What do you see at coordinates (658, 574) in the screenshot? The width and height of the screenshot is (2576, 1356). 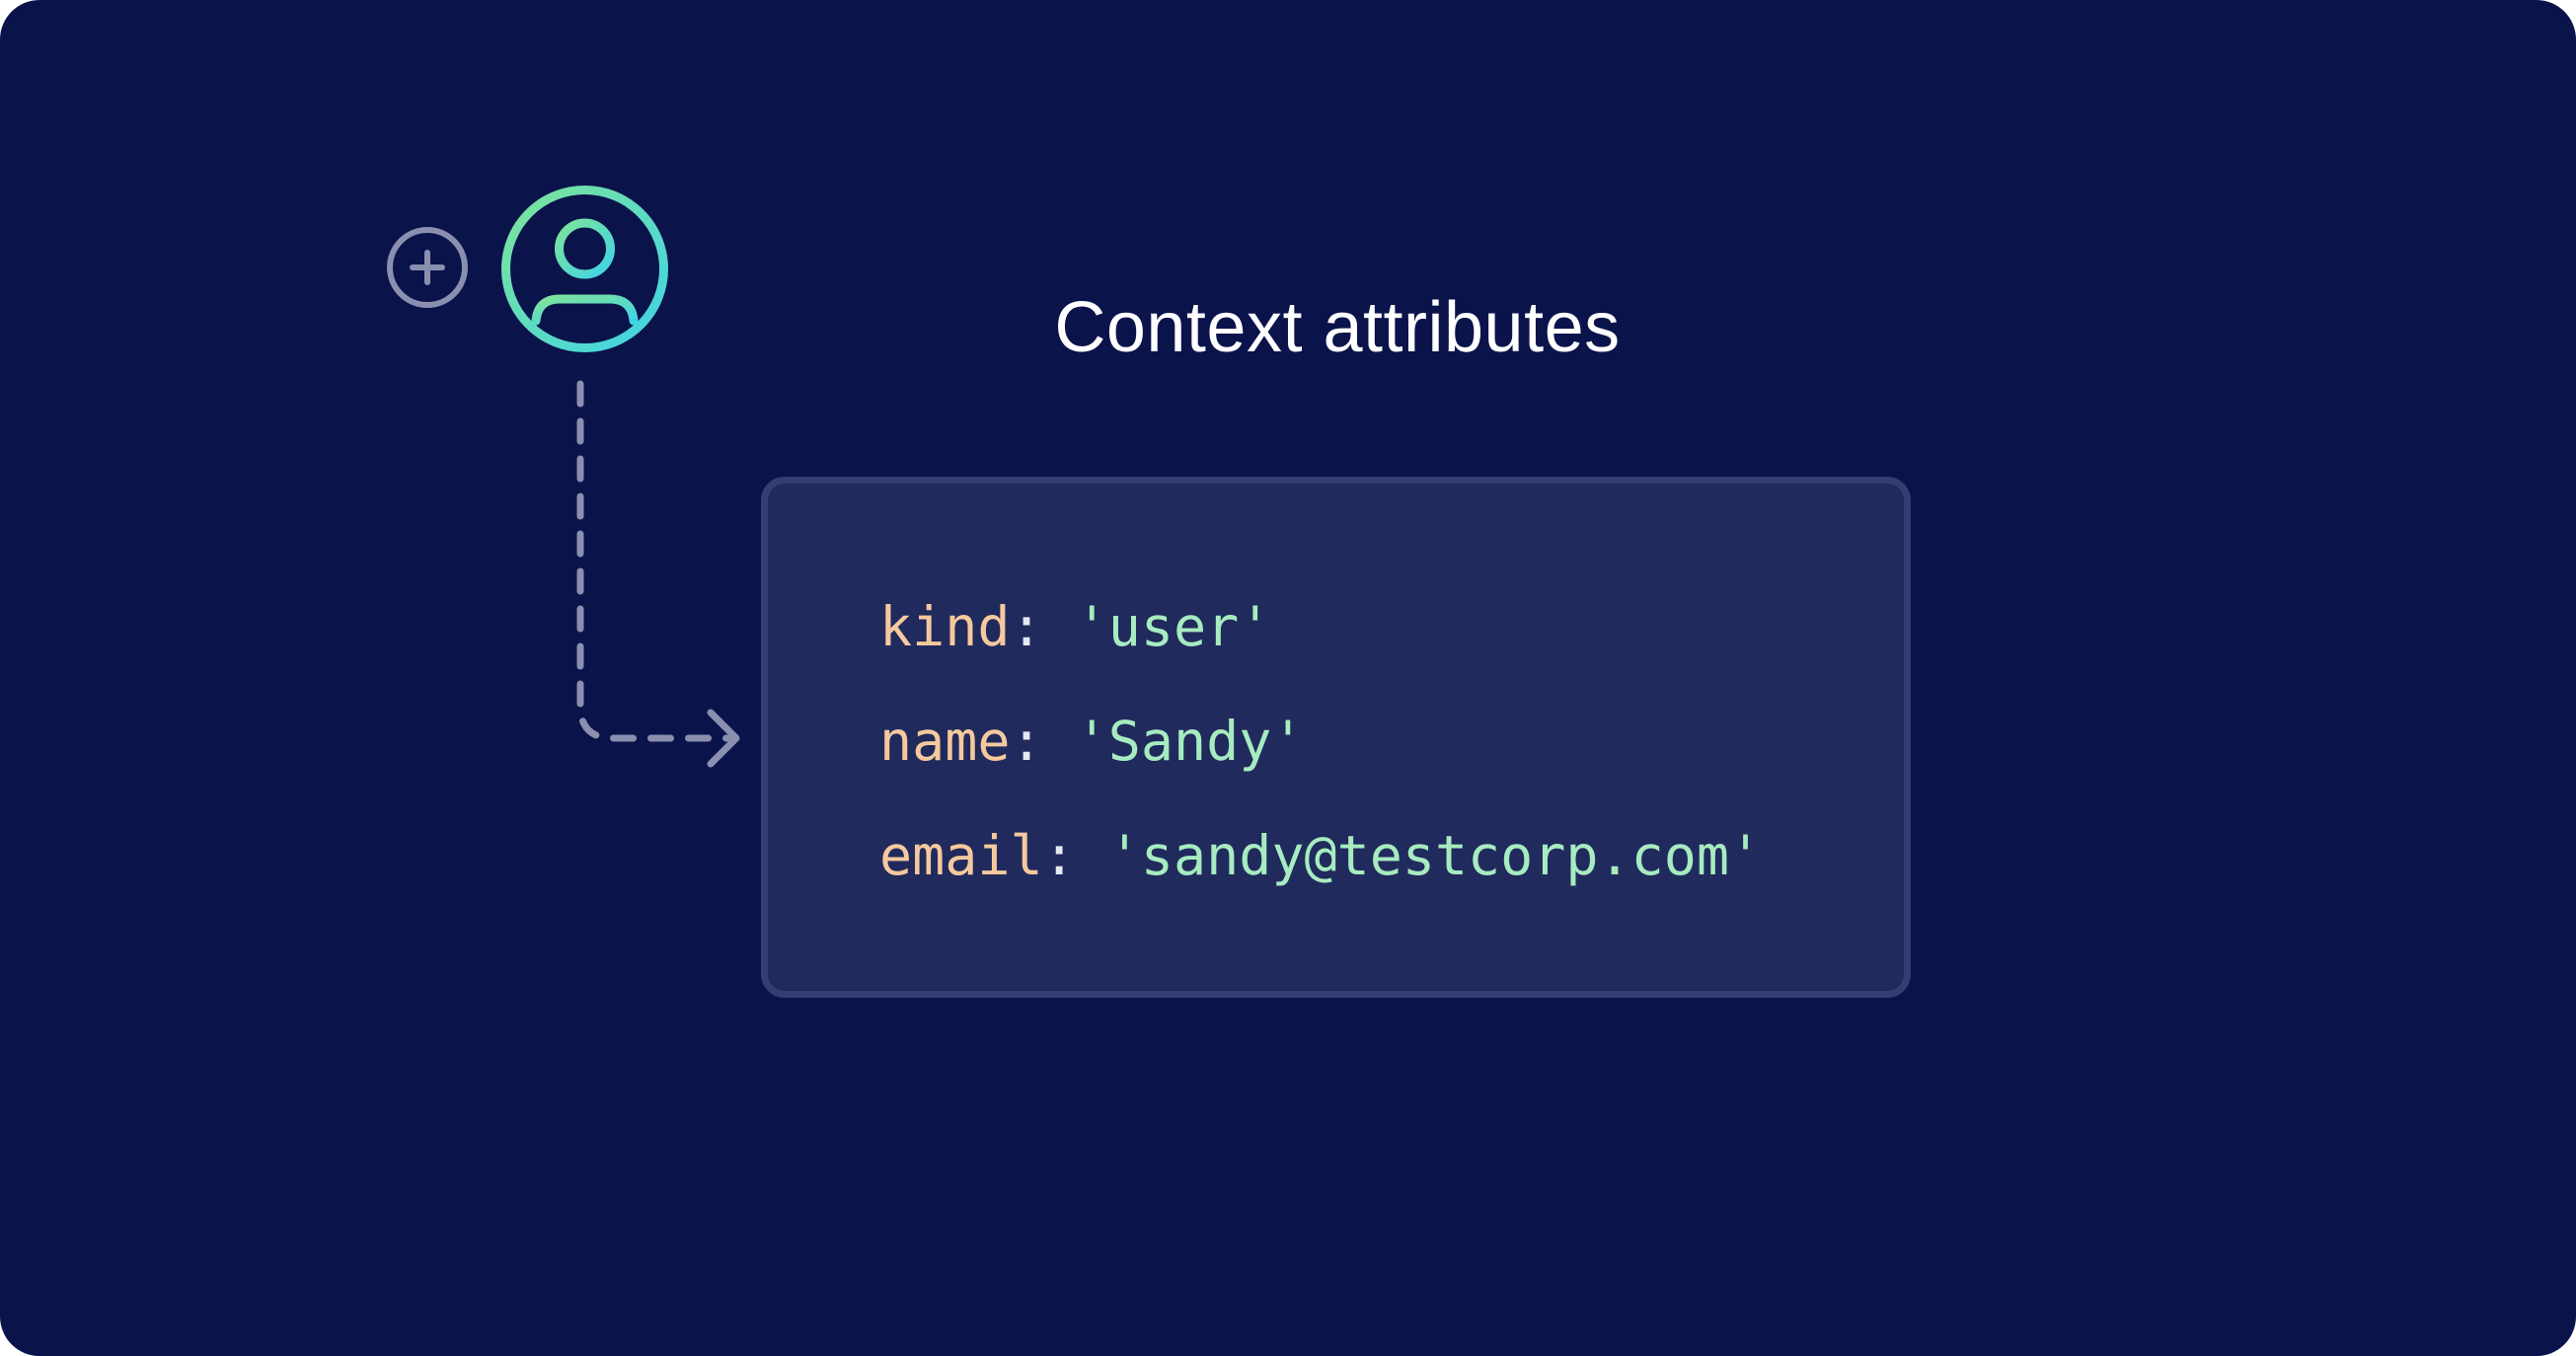 I see `connector-arrow` at bounding box center [658, 574].